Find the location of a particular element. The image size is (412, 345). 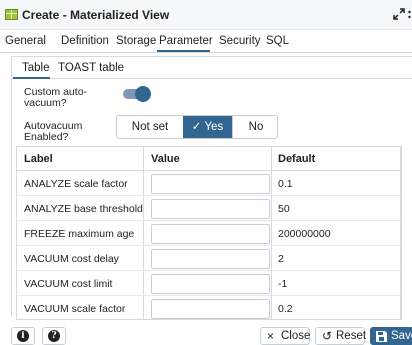

option-yes-label: Yes is located at coordinates (214, 127).